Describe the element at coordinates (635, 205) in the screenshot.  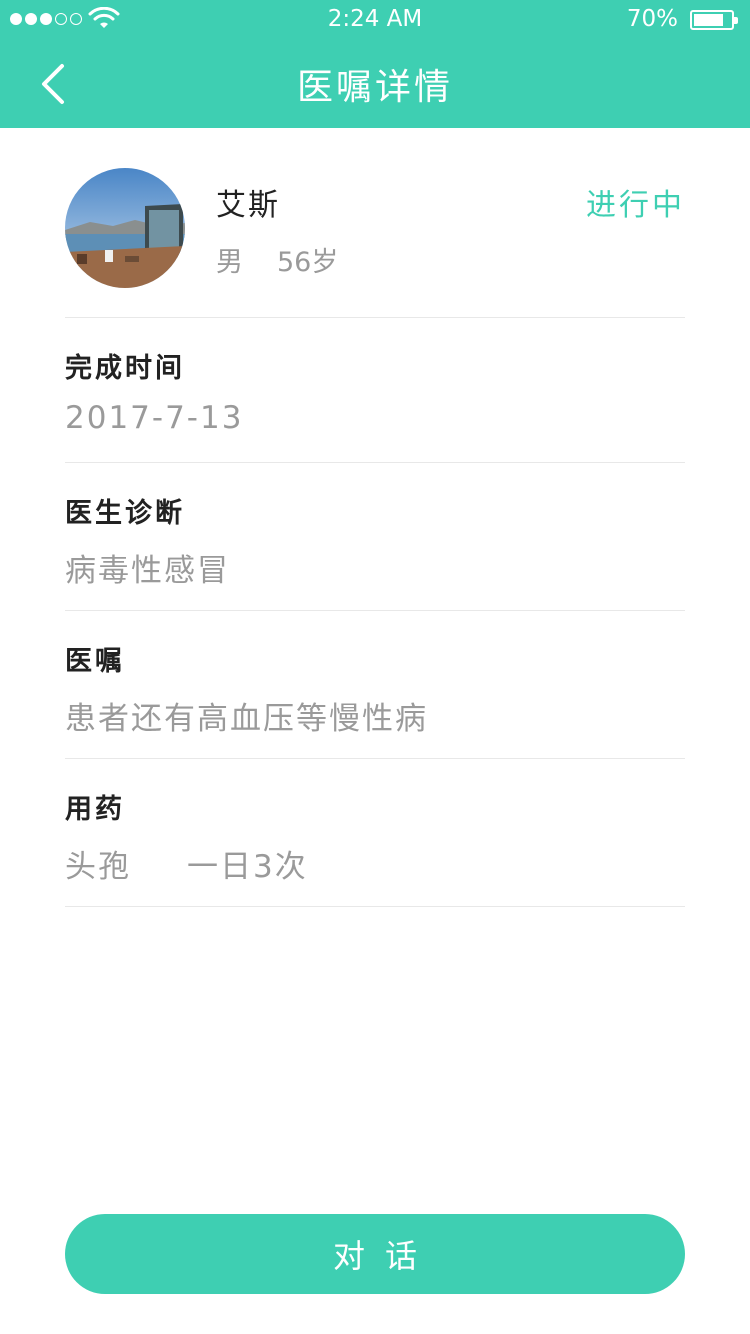
I see `status-badge: 进行中` at that location.